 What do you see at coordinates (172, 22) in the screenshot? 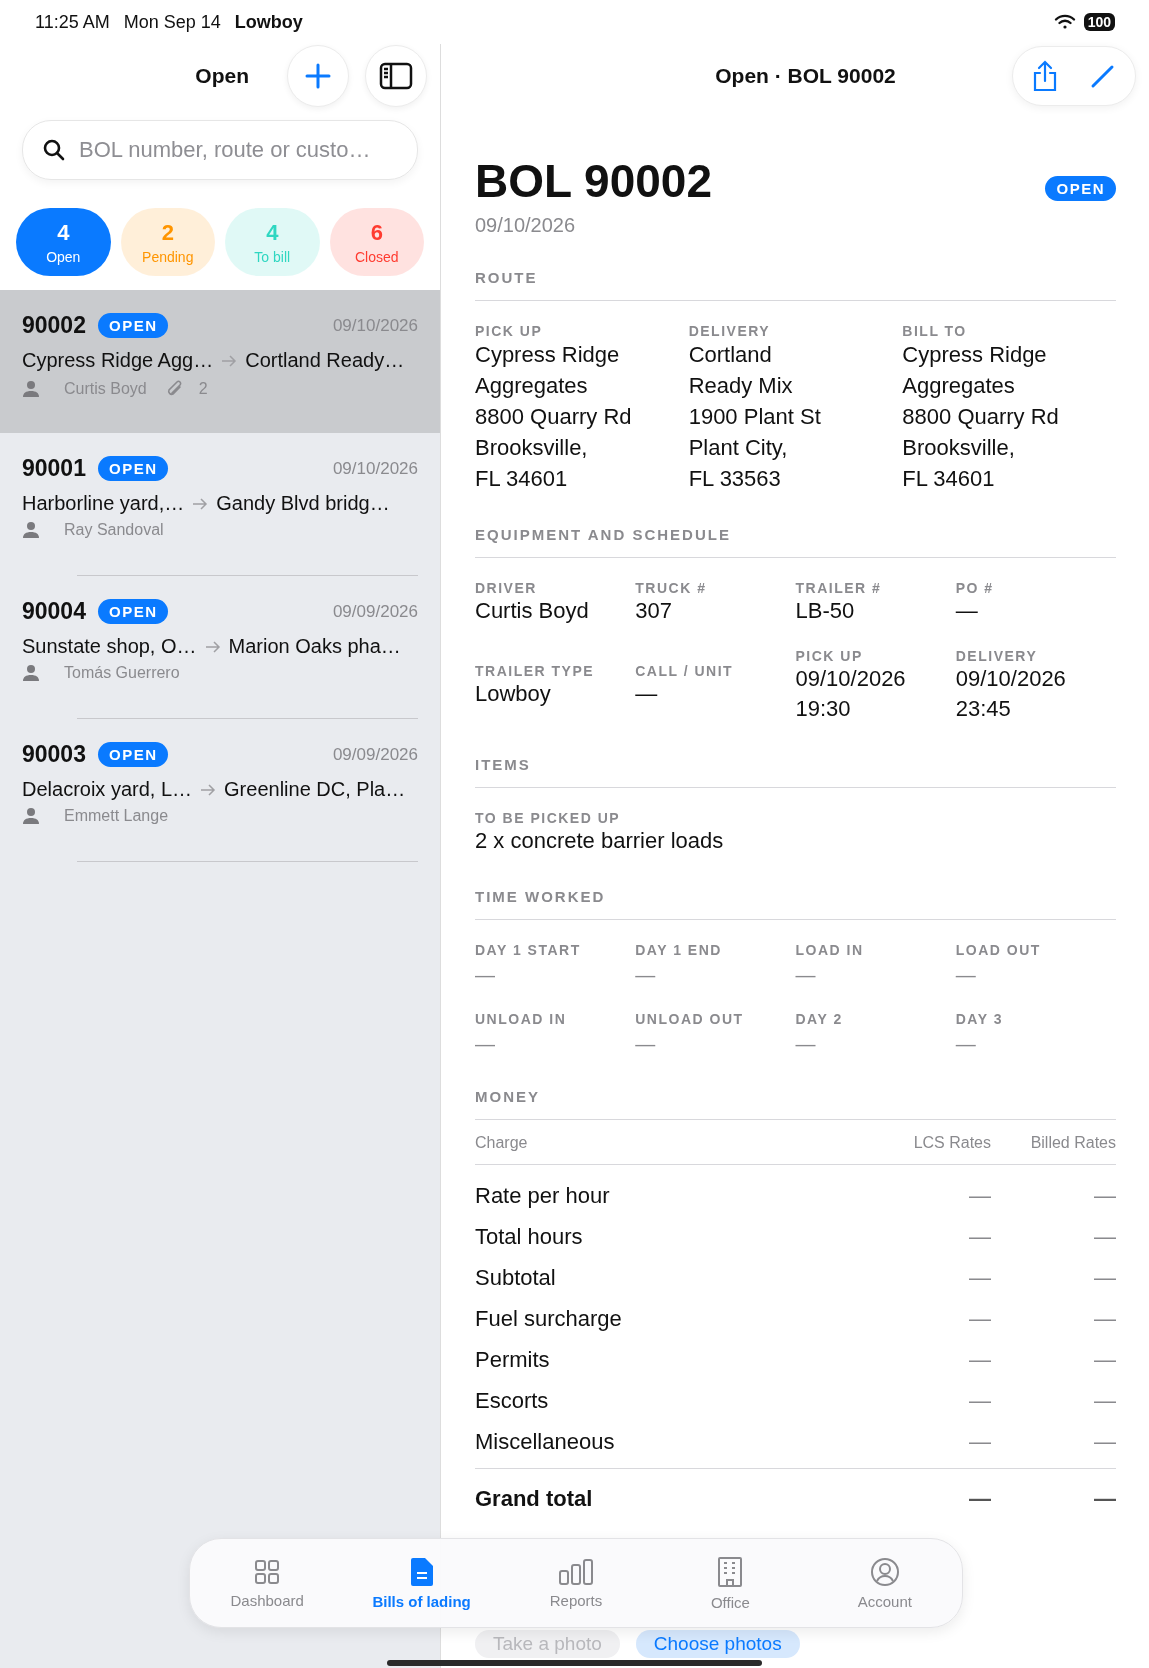
I see `status-date: Mon Sep 14` at bounding box center [172, 22].